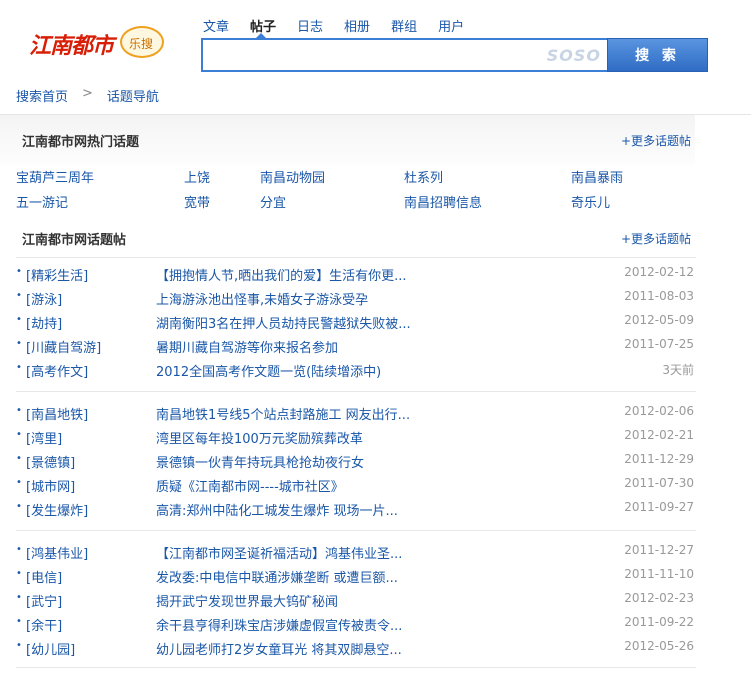 The height and width of the screenshot is (692, 751). I want to click on post-category-link: [城市网], so click(50, 485).